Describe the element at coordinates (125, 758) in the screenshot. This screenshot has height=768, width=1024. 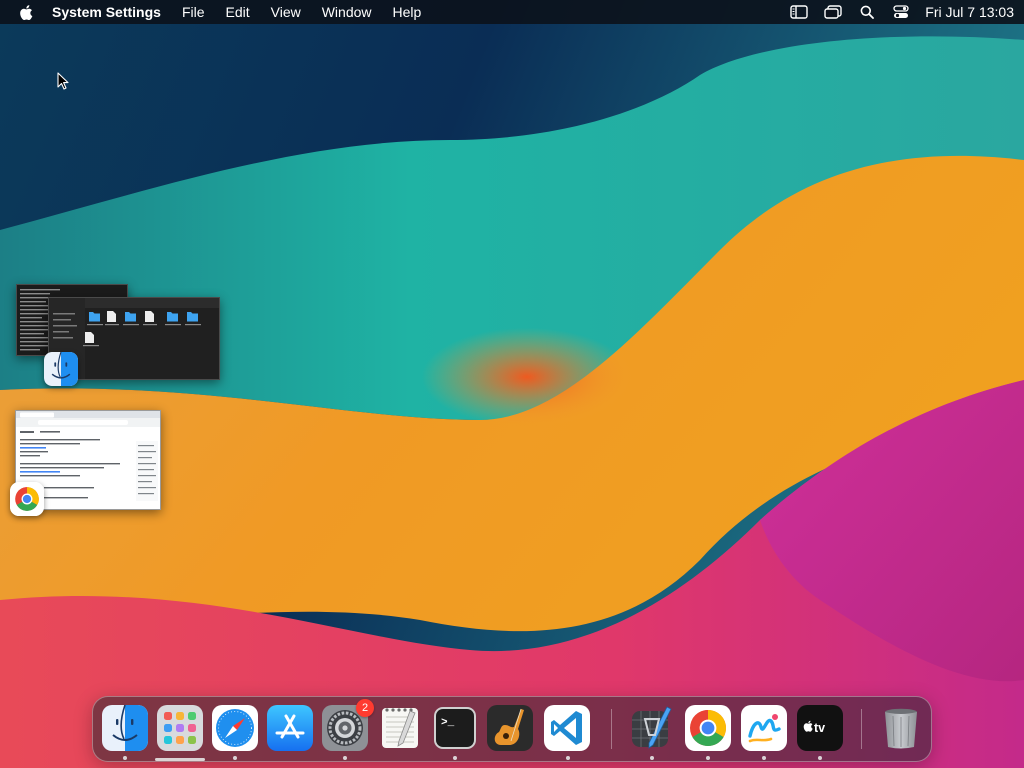
I see `finder-running-indicator` at that location.